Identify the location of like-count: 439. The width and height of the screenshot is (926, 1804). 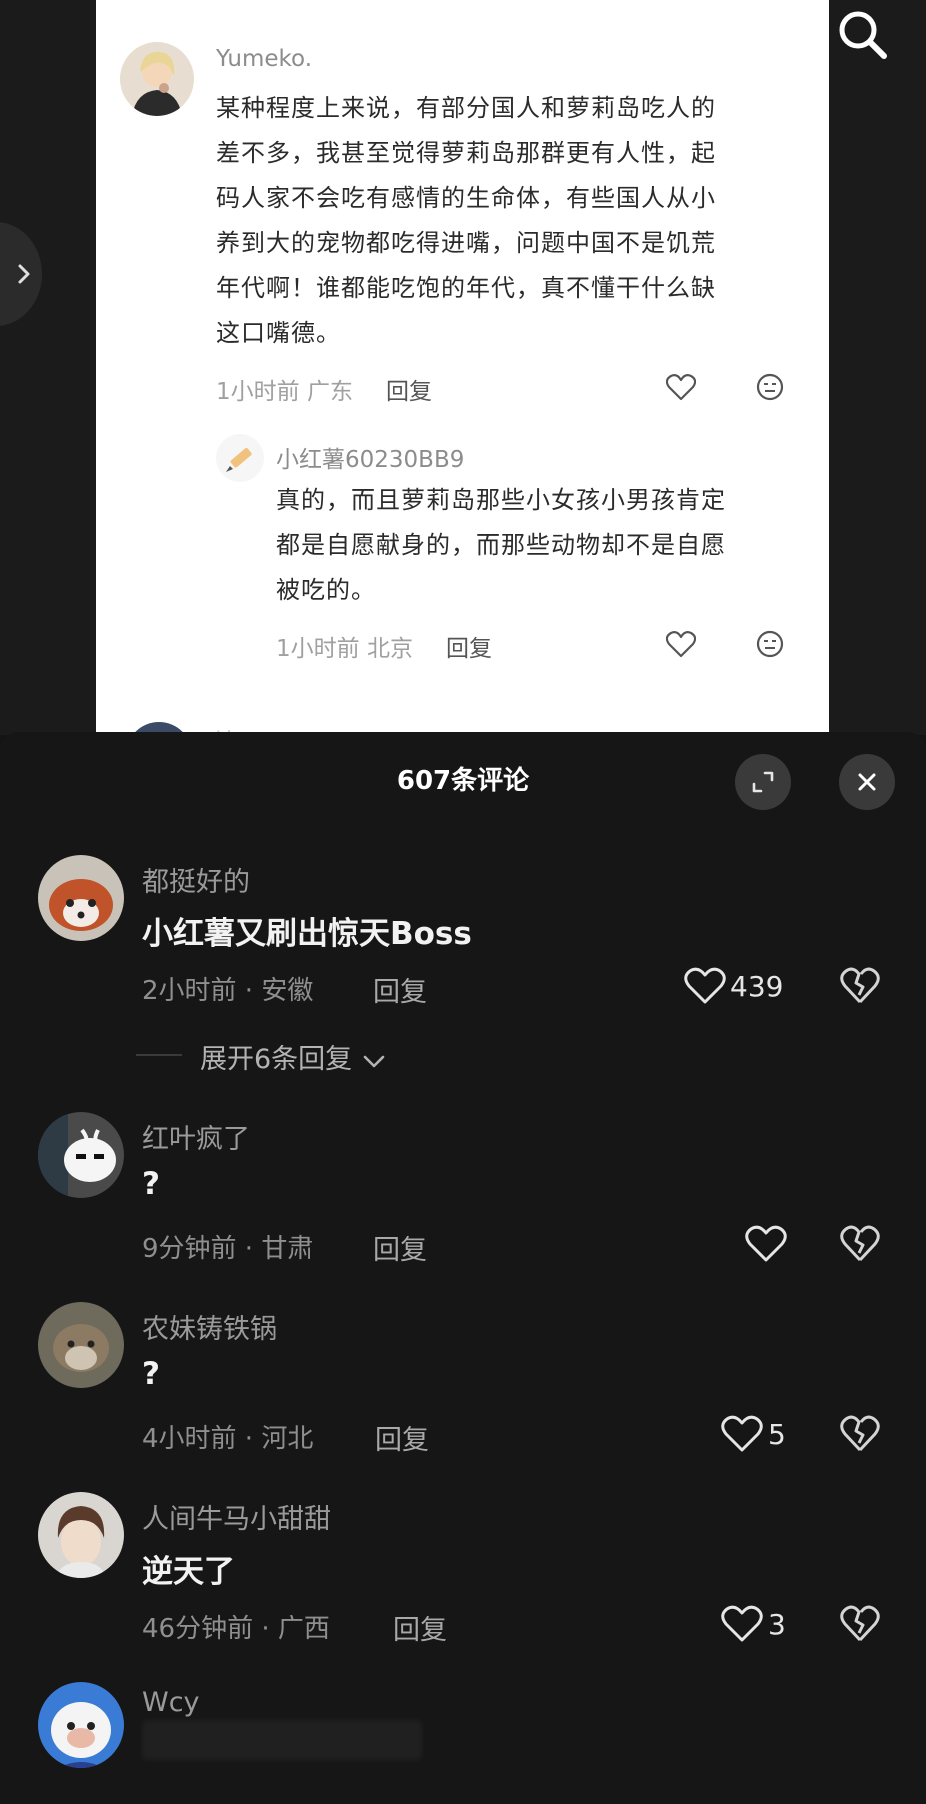
(757, 986).